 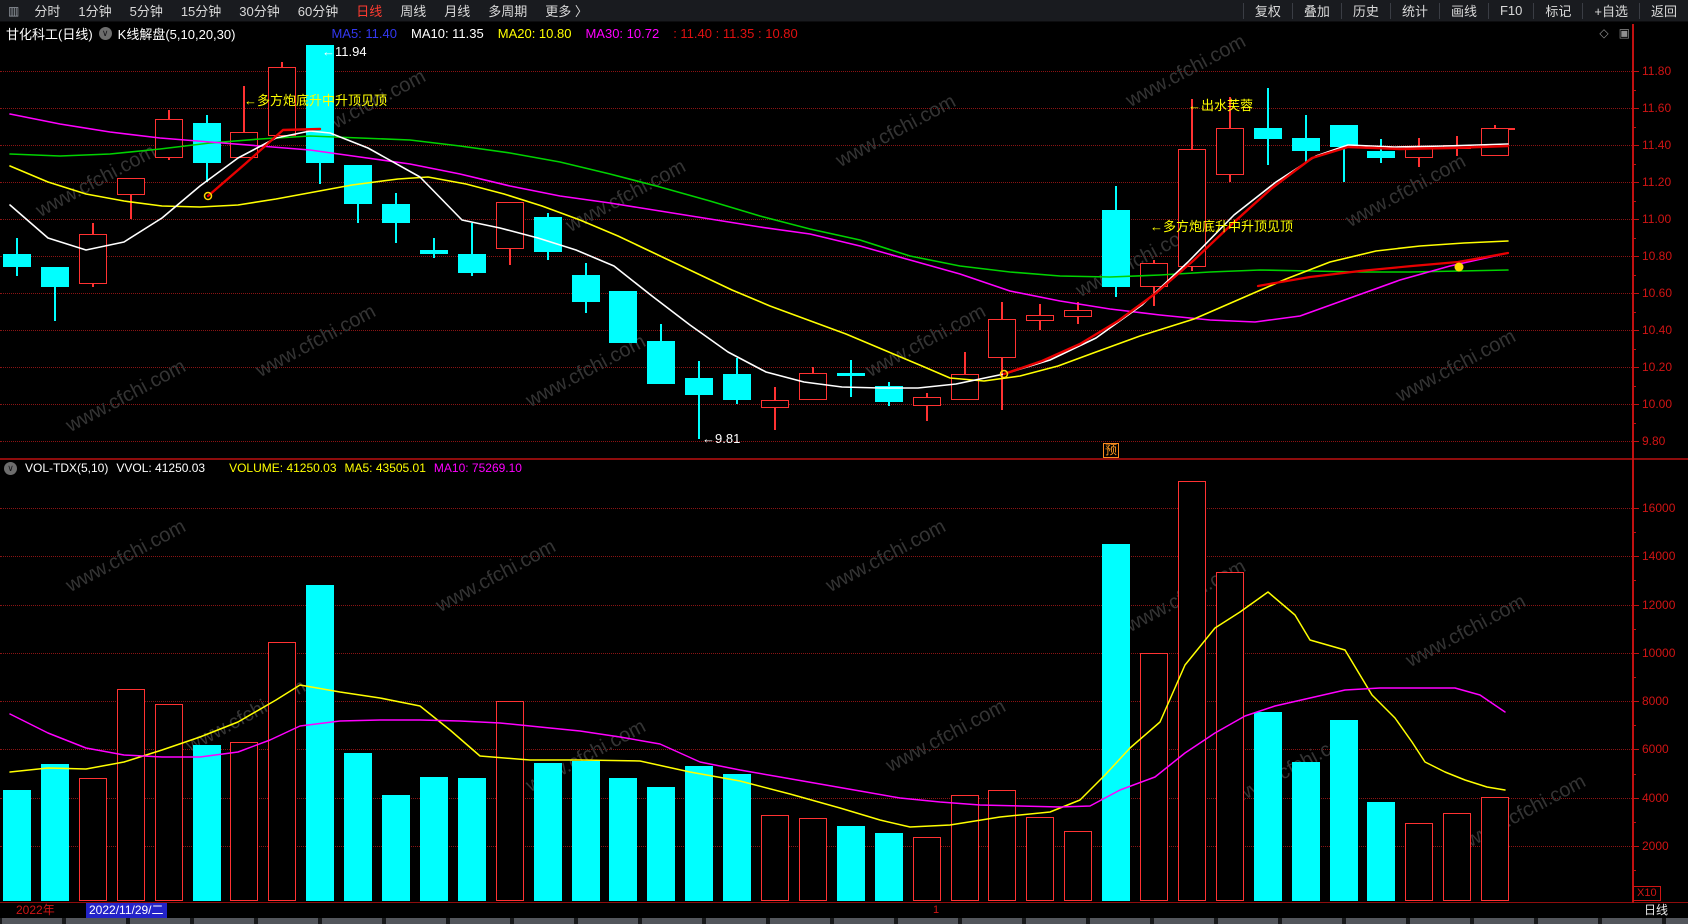 What do you see at coordinates (49, 34) in the screenshot?
I see `stock-title: 甘化科工(日线)` at bounding box center [49, 34].